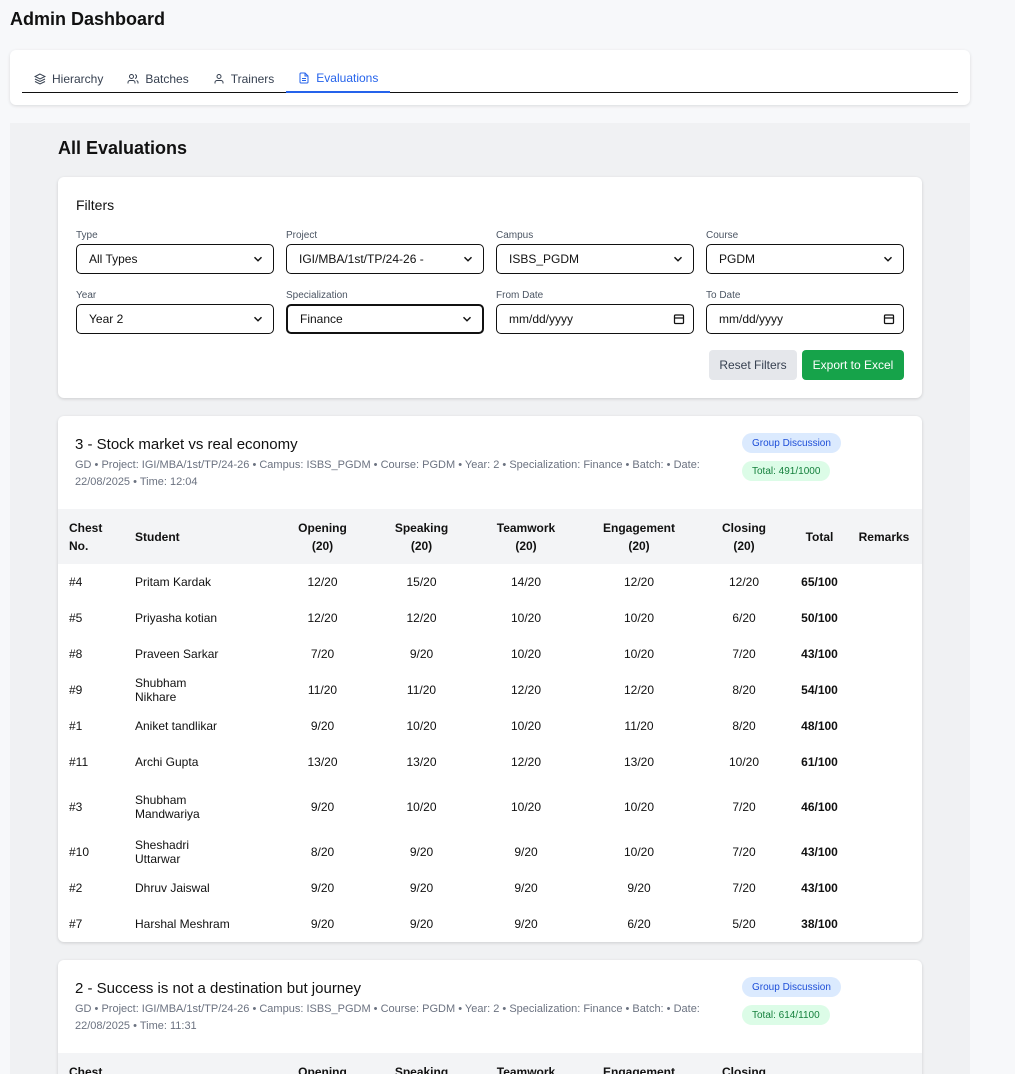 The height and width of the screenshot is (1074, 1015). I want to click on campus-filter-label: Campus, so click(515, 235).